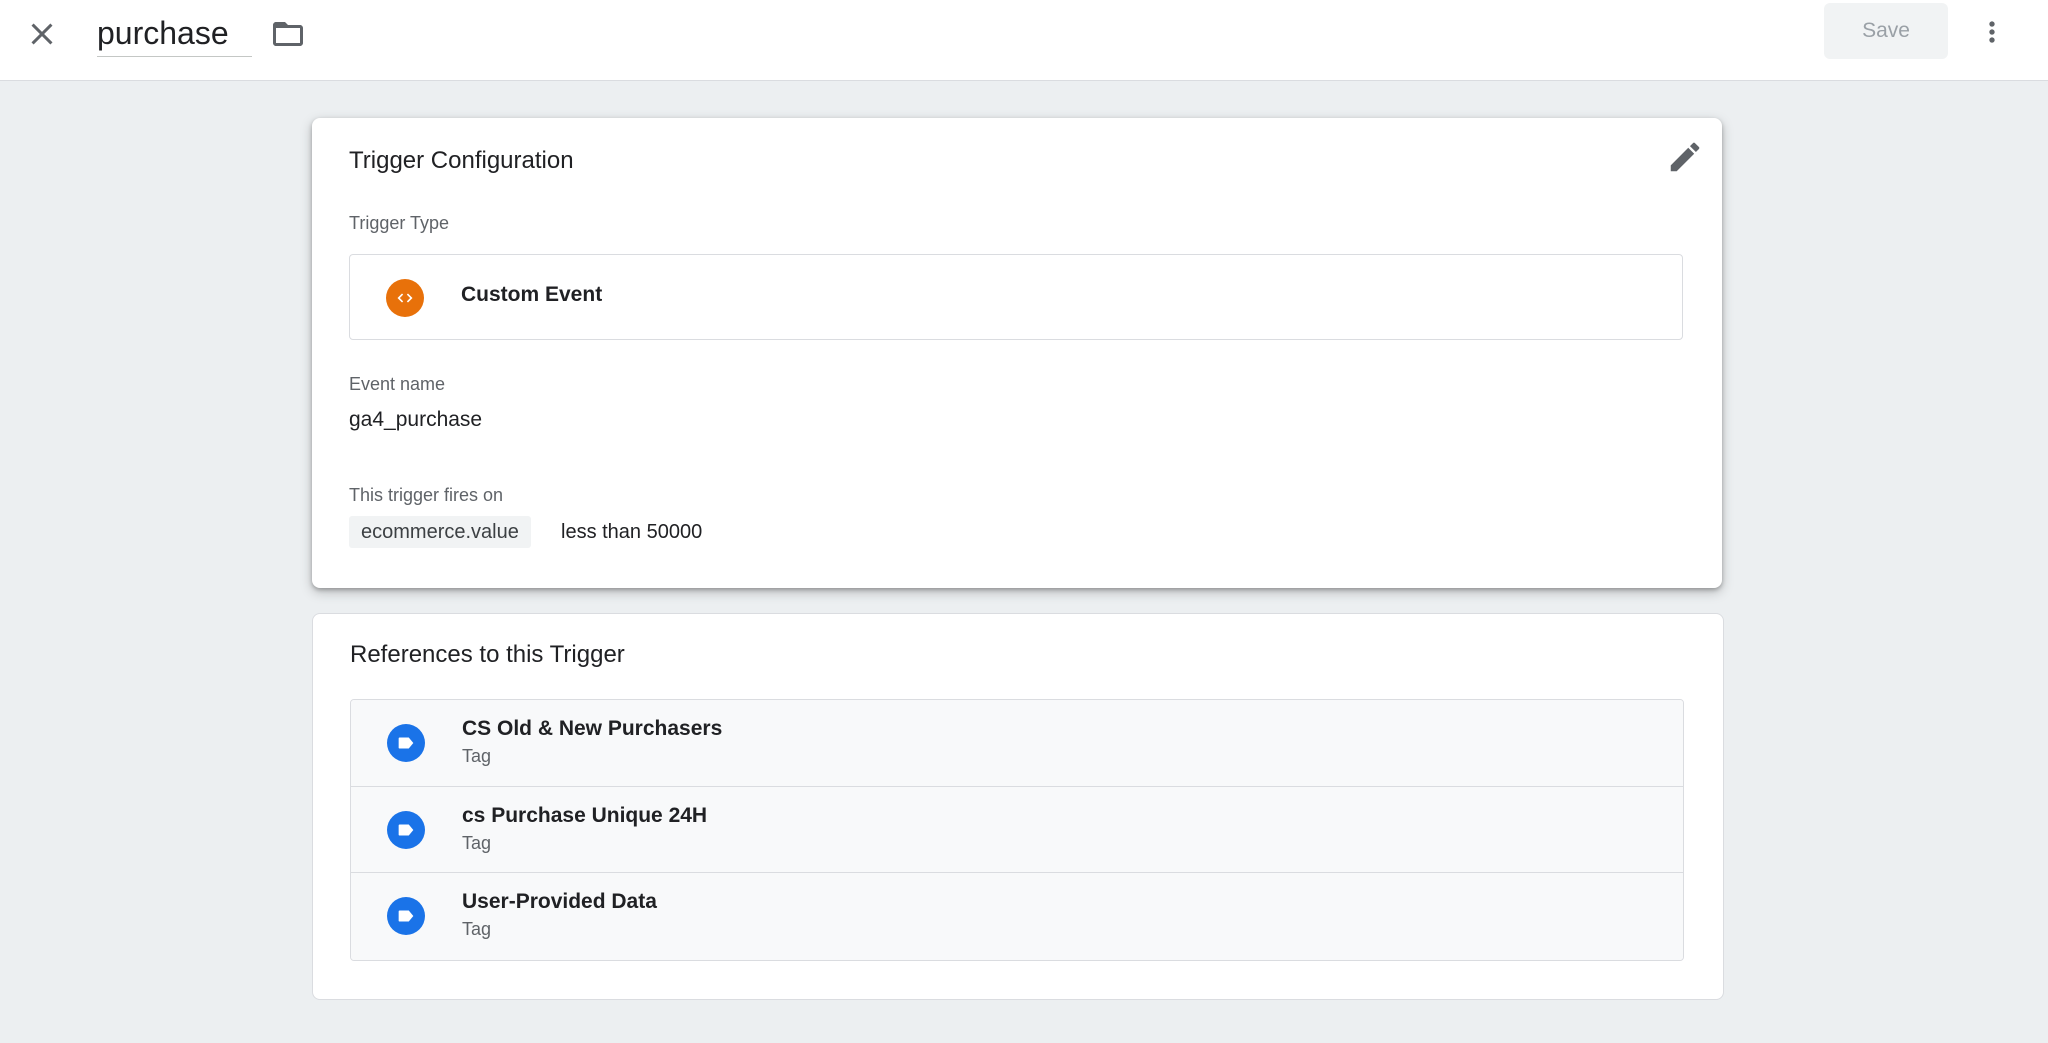  What do you see at coordinates (632, 532) in the screenshot?
I see `condition-rule: less than 50000` at bounding box center [632, 532].